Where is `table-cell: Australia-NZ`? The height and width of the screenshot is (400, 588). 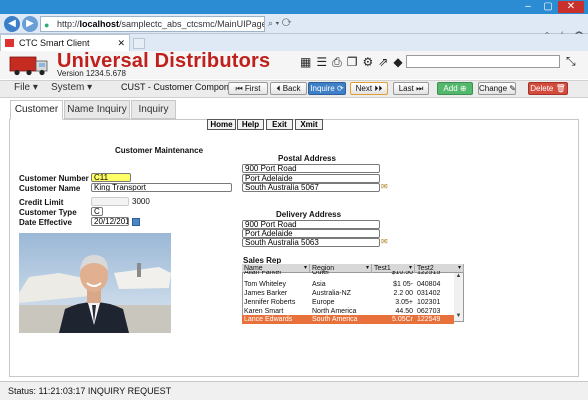
table-cell: Australia-NZ is located at coordinates (331, 293).